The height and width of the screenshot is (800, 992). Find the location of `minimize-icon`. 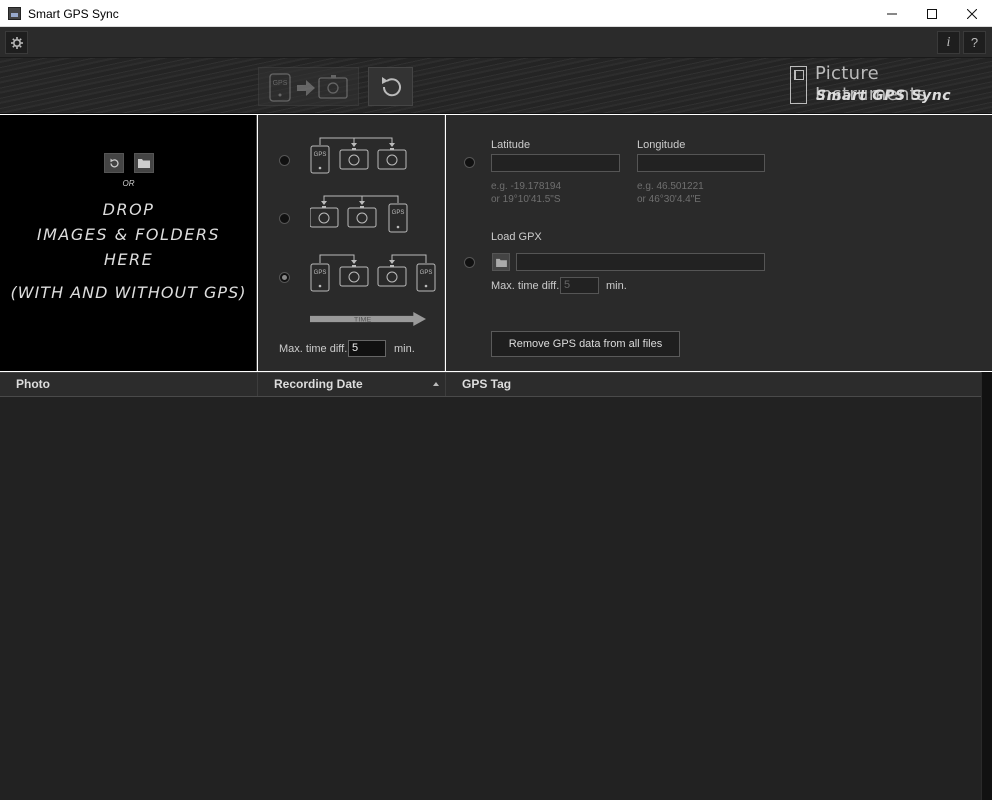

minimize-icon is located at coordinates (892, 13).